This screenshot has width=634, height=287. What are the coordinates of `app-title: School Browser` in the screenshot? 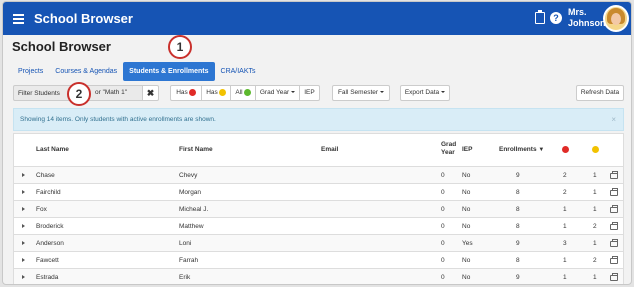 It's located at (83, 18).